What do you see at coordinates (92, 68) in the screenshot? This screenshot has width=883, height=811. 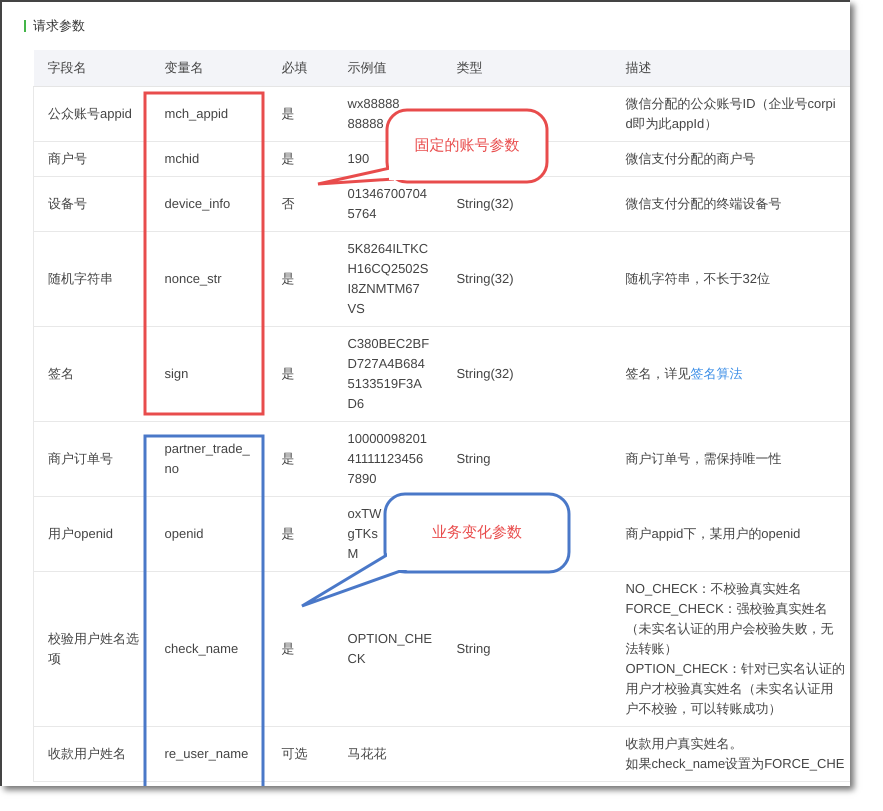 I see `column-header: 字段名` at bounding box center [92, 68].